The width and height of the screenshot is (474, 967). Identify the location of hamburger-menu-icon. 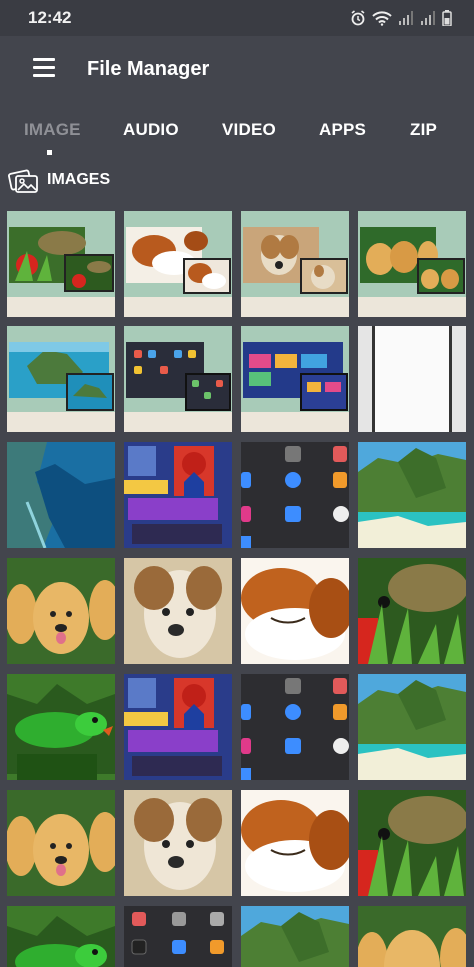
(44, 68).